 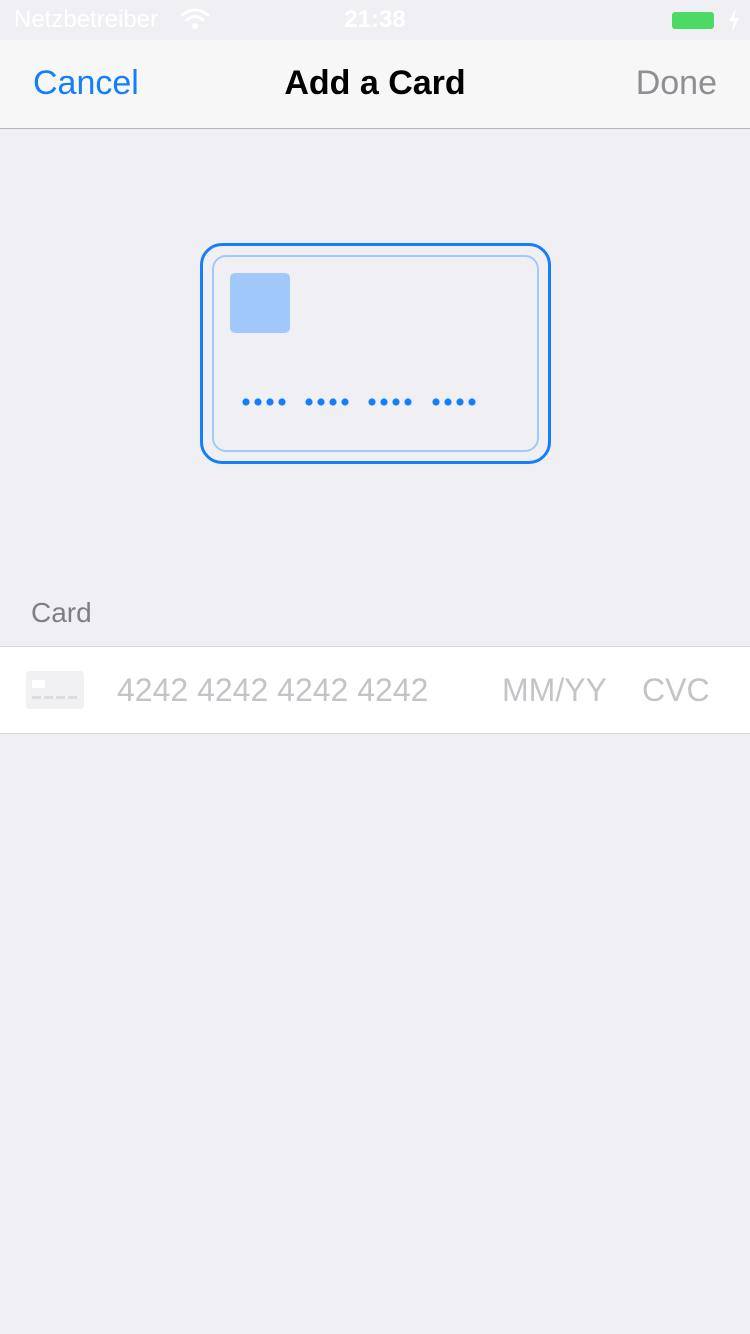 I want to click on card-section-header: Card, so click(x=61, y=612).